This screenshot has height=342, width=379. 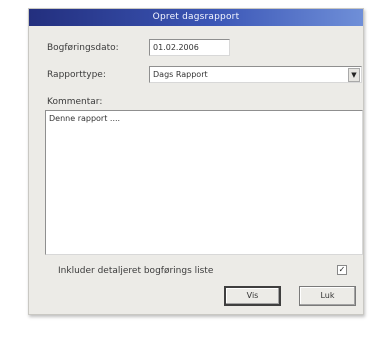 I want to click on close-button: Luk, so click(x=327, y=296).